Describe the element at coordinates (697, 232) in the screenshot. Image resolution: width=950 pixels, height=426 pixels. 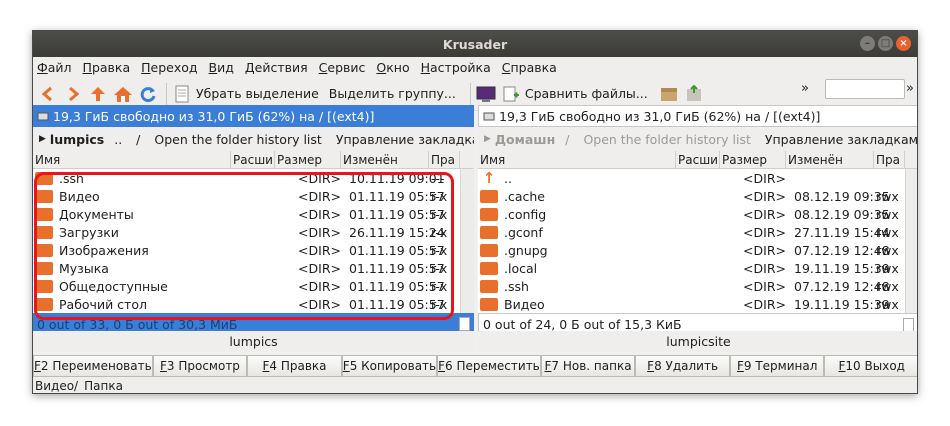
I see `file-row: .gconf <DIR> 27.11.19 15:44 rwx` at that location.